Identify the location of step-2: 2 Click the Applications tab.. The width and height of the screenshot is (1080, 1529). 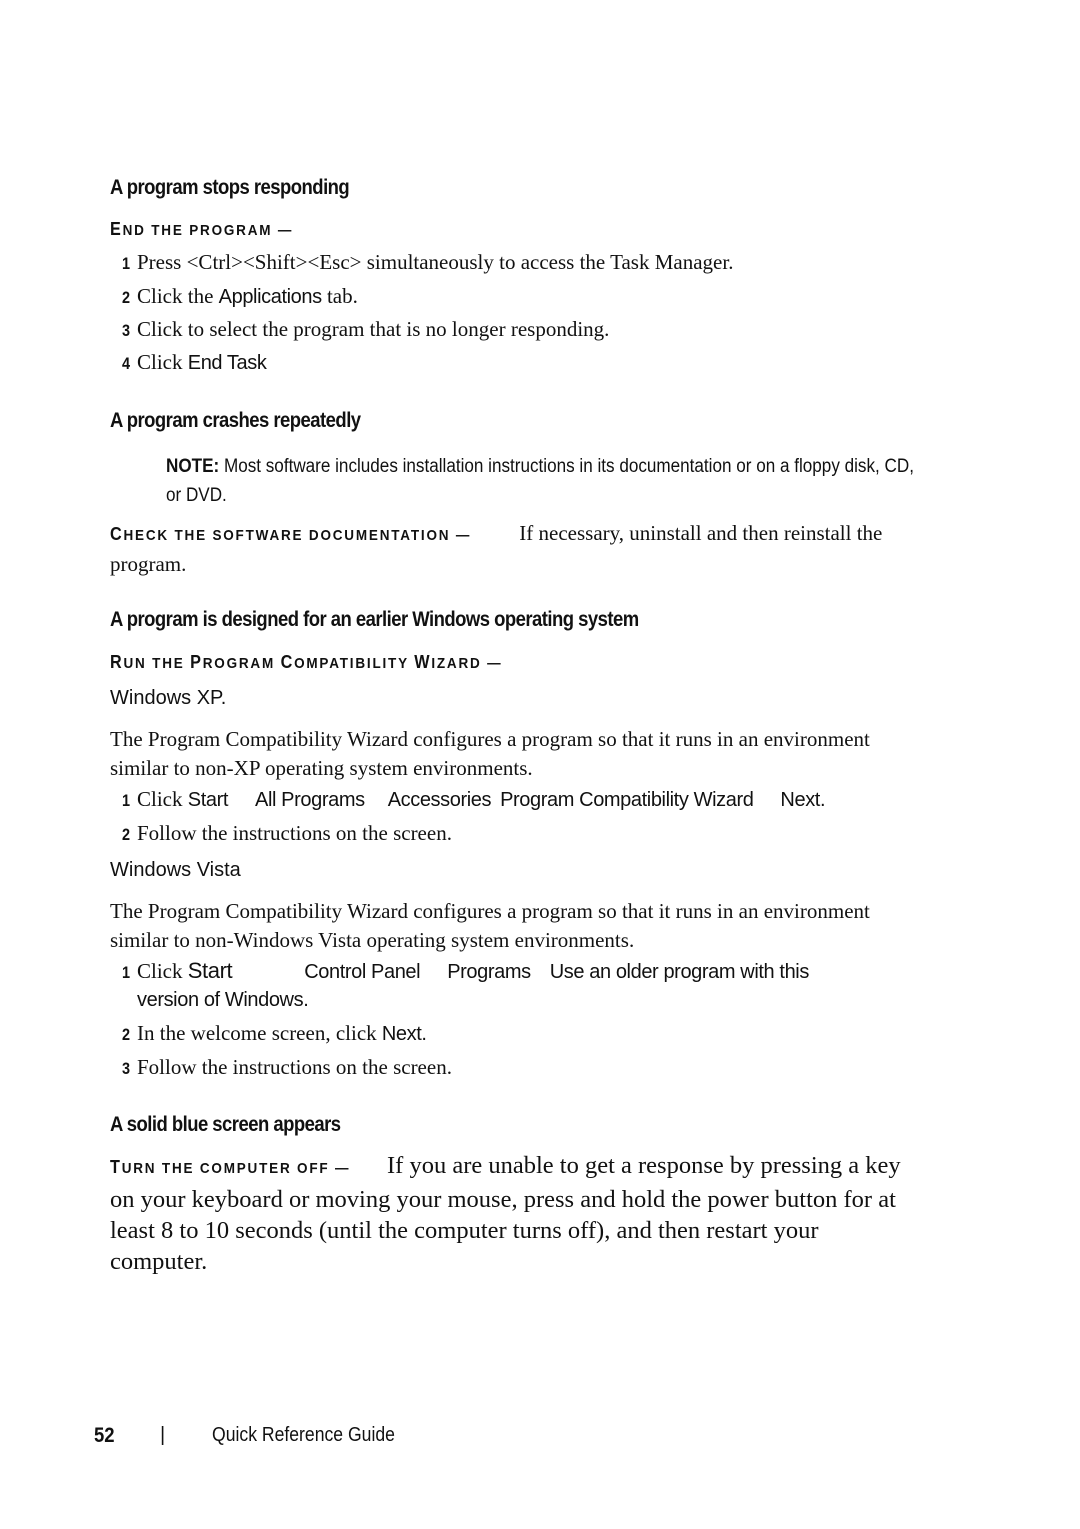
(240, 296).